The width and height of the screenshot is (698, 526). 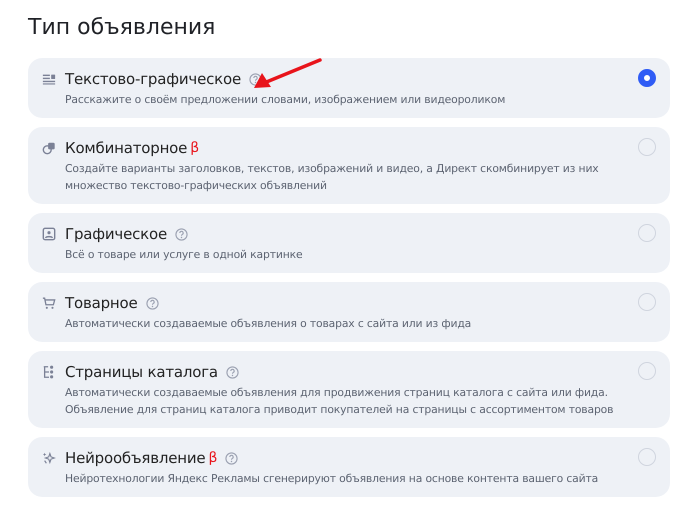 I want to click on ad-type-option: Товарное Автоматически создаваемые объявления о товарах с сайта или из фида, so click(x=349, y=312).